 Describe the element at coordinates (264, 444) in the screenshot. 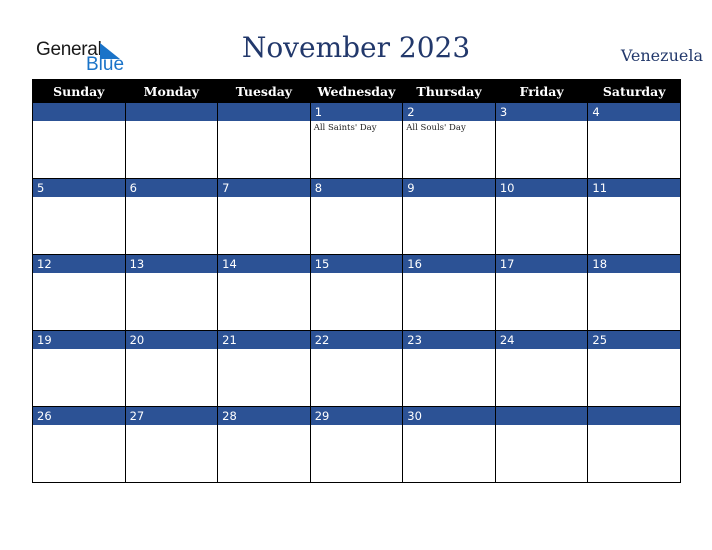

I see `day-cell: 28` at that location.